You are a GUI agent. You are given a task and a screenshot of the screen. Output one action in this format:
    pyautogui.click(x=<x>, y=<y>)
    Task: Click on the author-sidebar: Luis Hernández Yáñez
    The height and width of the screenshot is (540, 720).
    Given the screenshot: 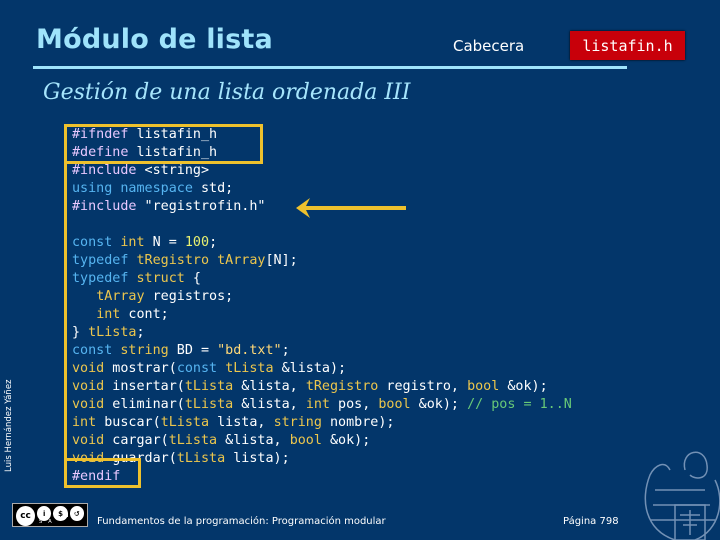 What is the action you would take?
    pyautogui.click(x=9, y=425)
    